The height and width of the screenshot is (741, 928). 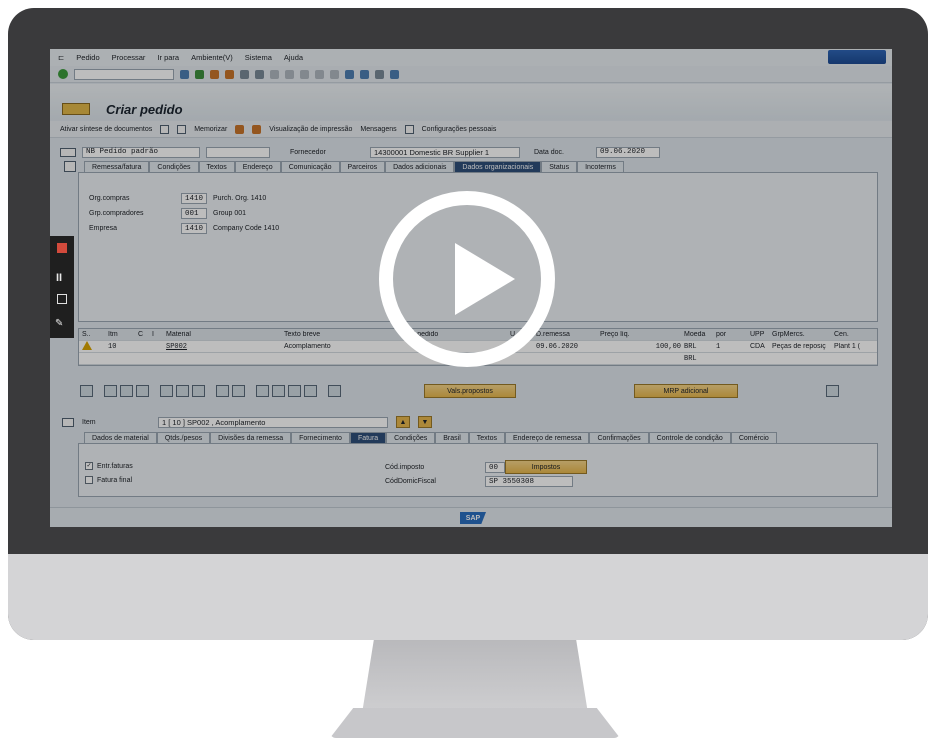 What do you see at coordinates (110, 391) in the screenshot?
I see `select-all-icon` at bounding box center [110, 391].